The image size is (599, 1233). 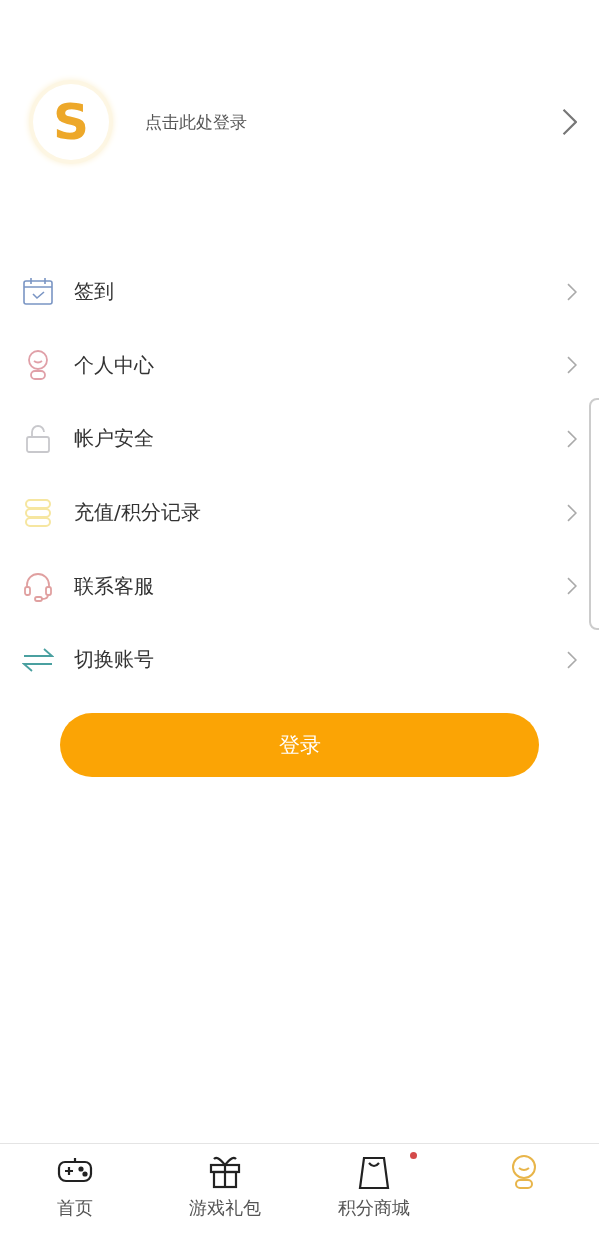 I want to click on menu-item: 个人中心, so click(x=321, y=365).